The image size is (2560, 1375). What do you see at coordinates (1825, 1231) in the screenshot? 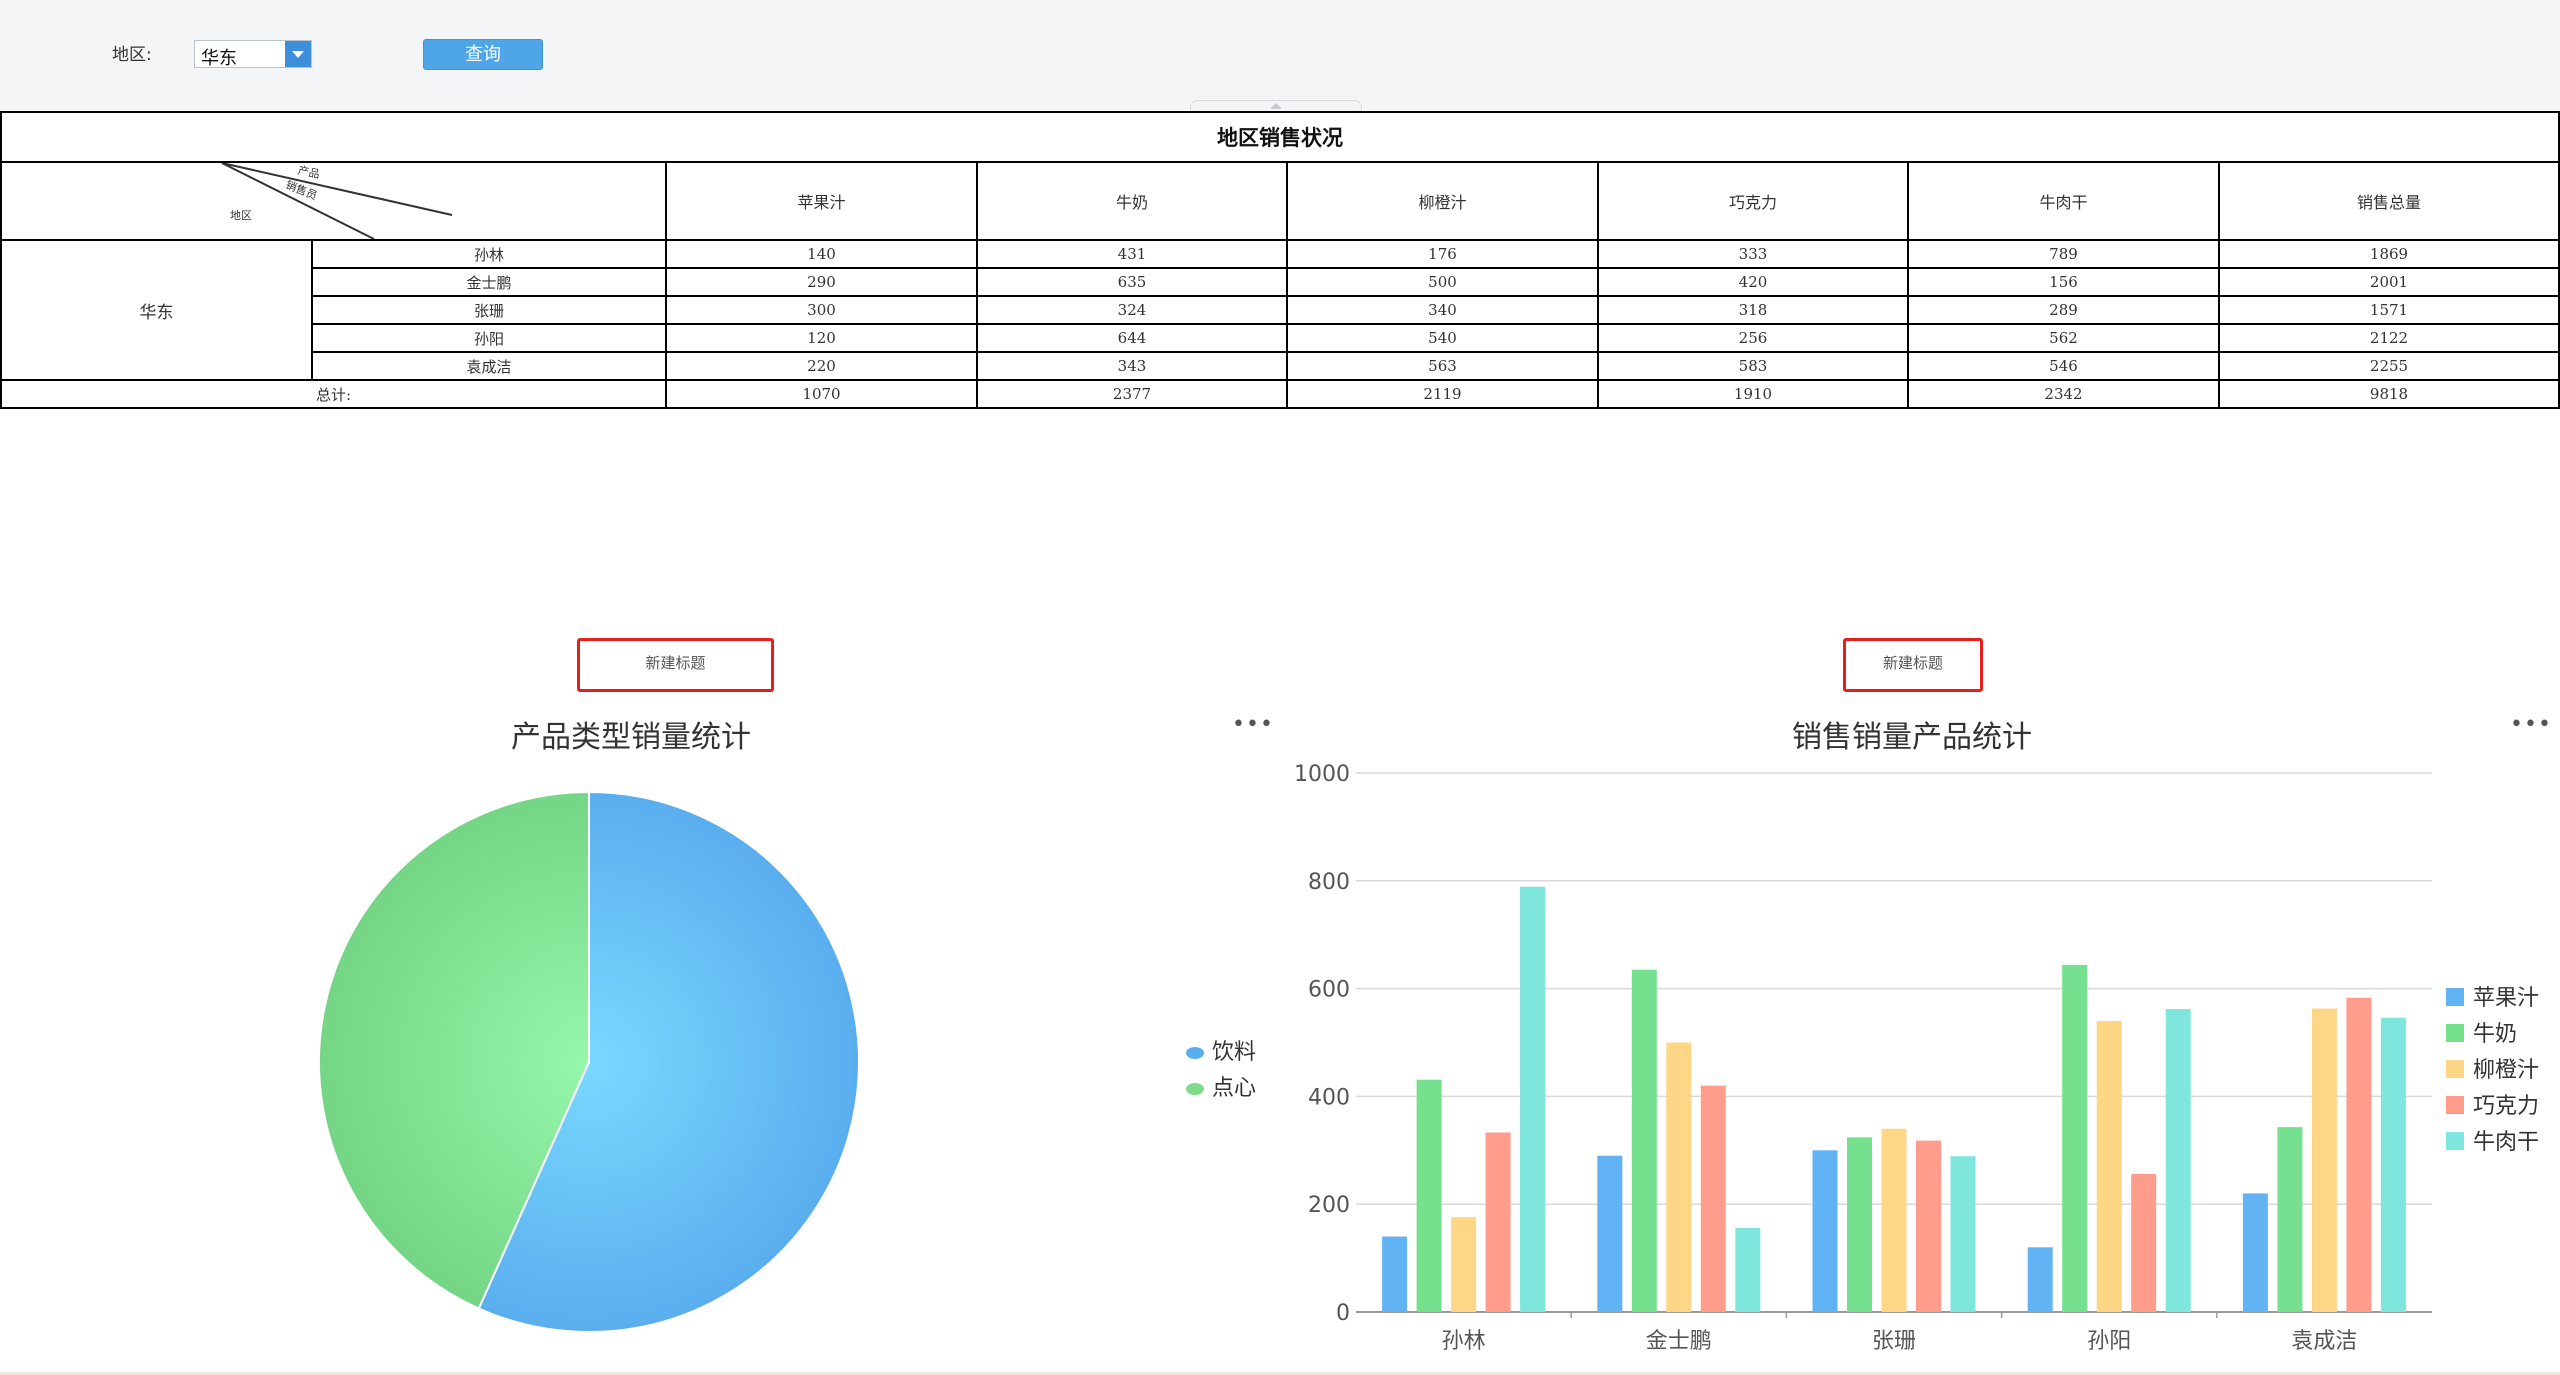
I see `bar-苹果汁-张珊` at bounding box center [1825, 1231].